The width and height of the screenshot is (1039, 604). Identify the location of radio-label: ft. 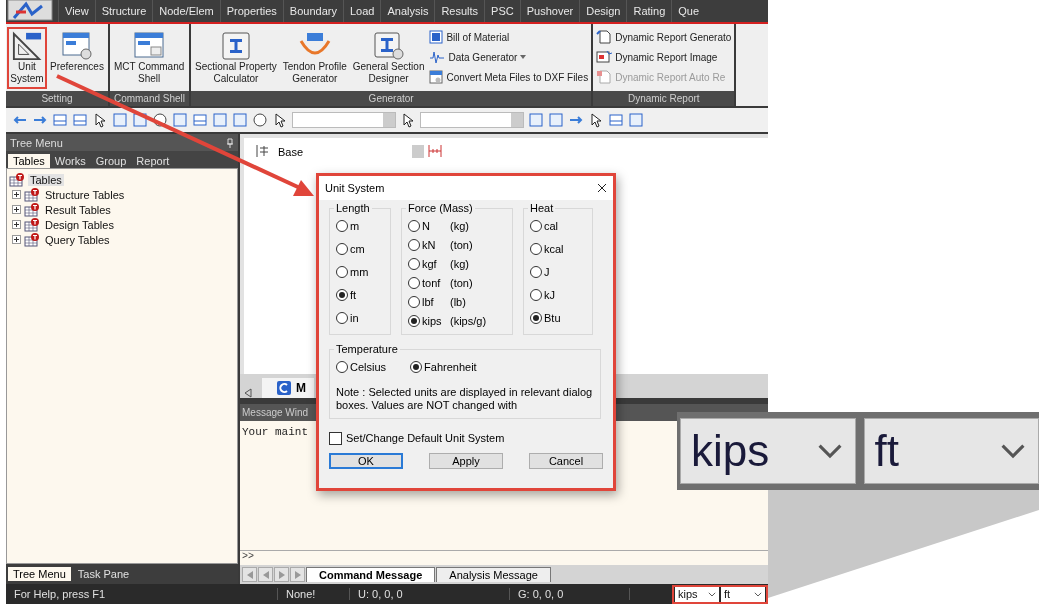
(353, 295).